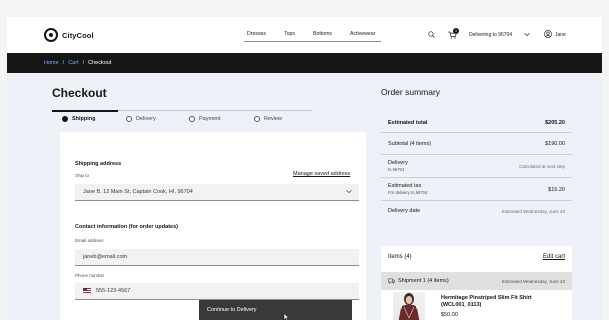 This screenshot has height=320, width=609. I want to click on delivery-label: Delivery, so click(398, 163).